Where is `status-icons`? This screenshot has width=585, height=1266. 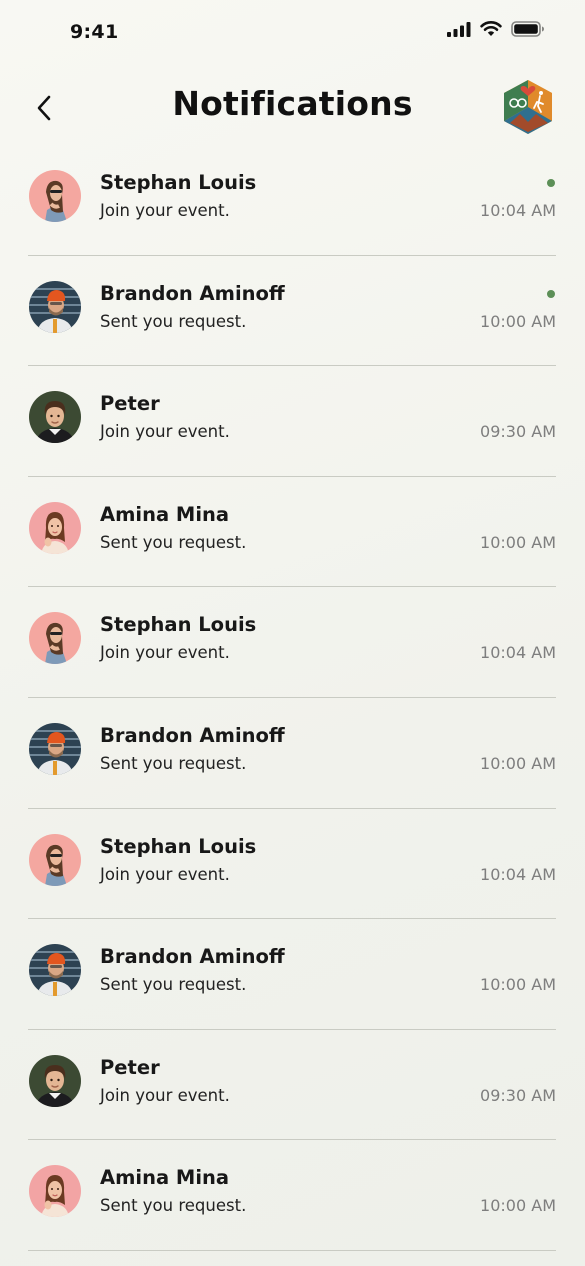
status-icons is located at coordinates (496, 31).